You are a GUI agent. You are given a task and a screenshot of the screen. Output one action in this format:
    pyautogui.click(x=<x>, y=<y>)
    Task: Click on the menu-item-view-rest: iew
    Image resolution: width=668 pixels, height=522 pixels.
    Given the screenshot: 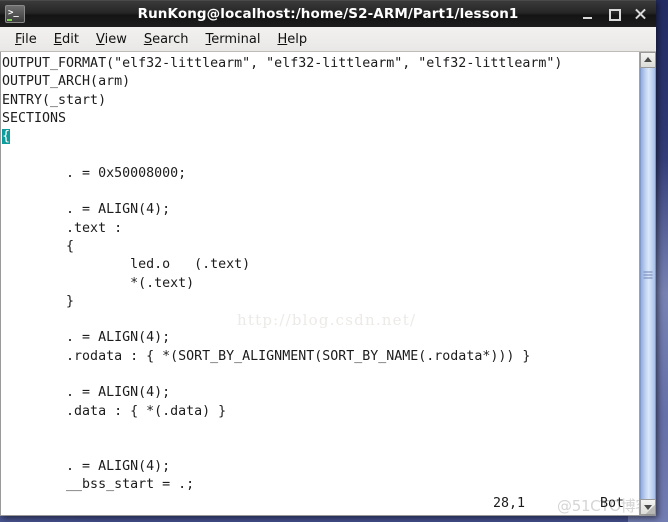 What is the action you would take?
    pyautogui.click(x=115, y=39)
    